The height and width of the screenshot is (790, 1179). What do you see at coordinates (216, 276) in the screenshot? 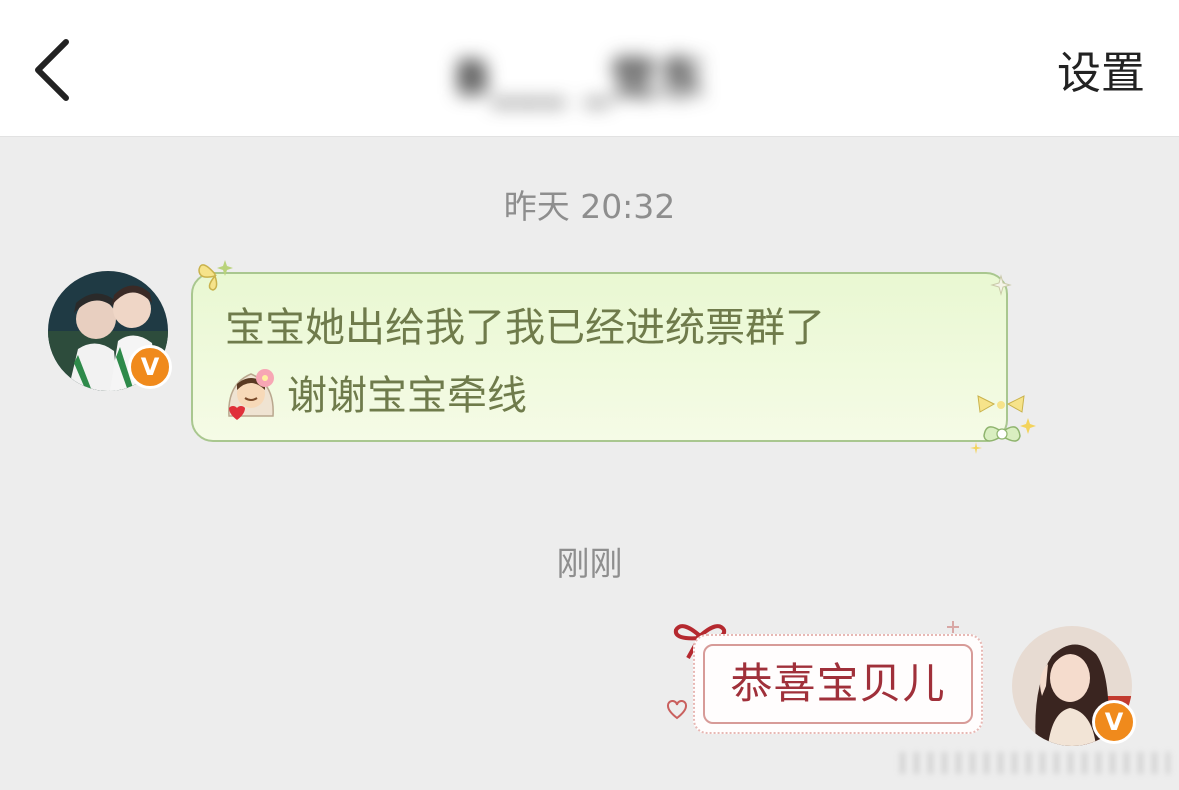
I see `butterfly-sticker-icon` at bounding box center [216, 276].